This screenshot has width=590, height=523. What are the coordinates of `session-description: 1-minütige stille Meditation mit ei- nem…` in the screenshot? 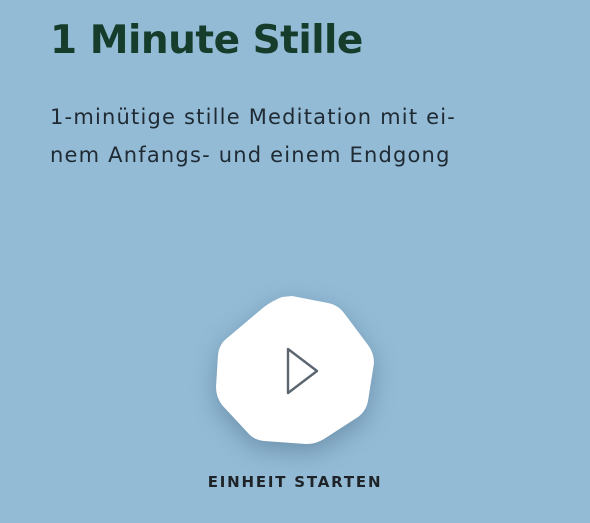 It's located at (300, 136).